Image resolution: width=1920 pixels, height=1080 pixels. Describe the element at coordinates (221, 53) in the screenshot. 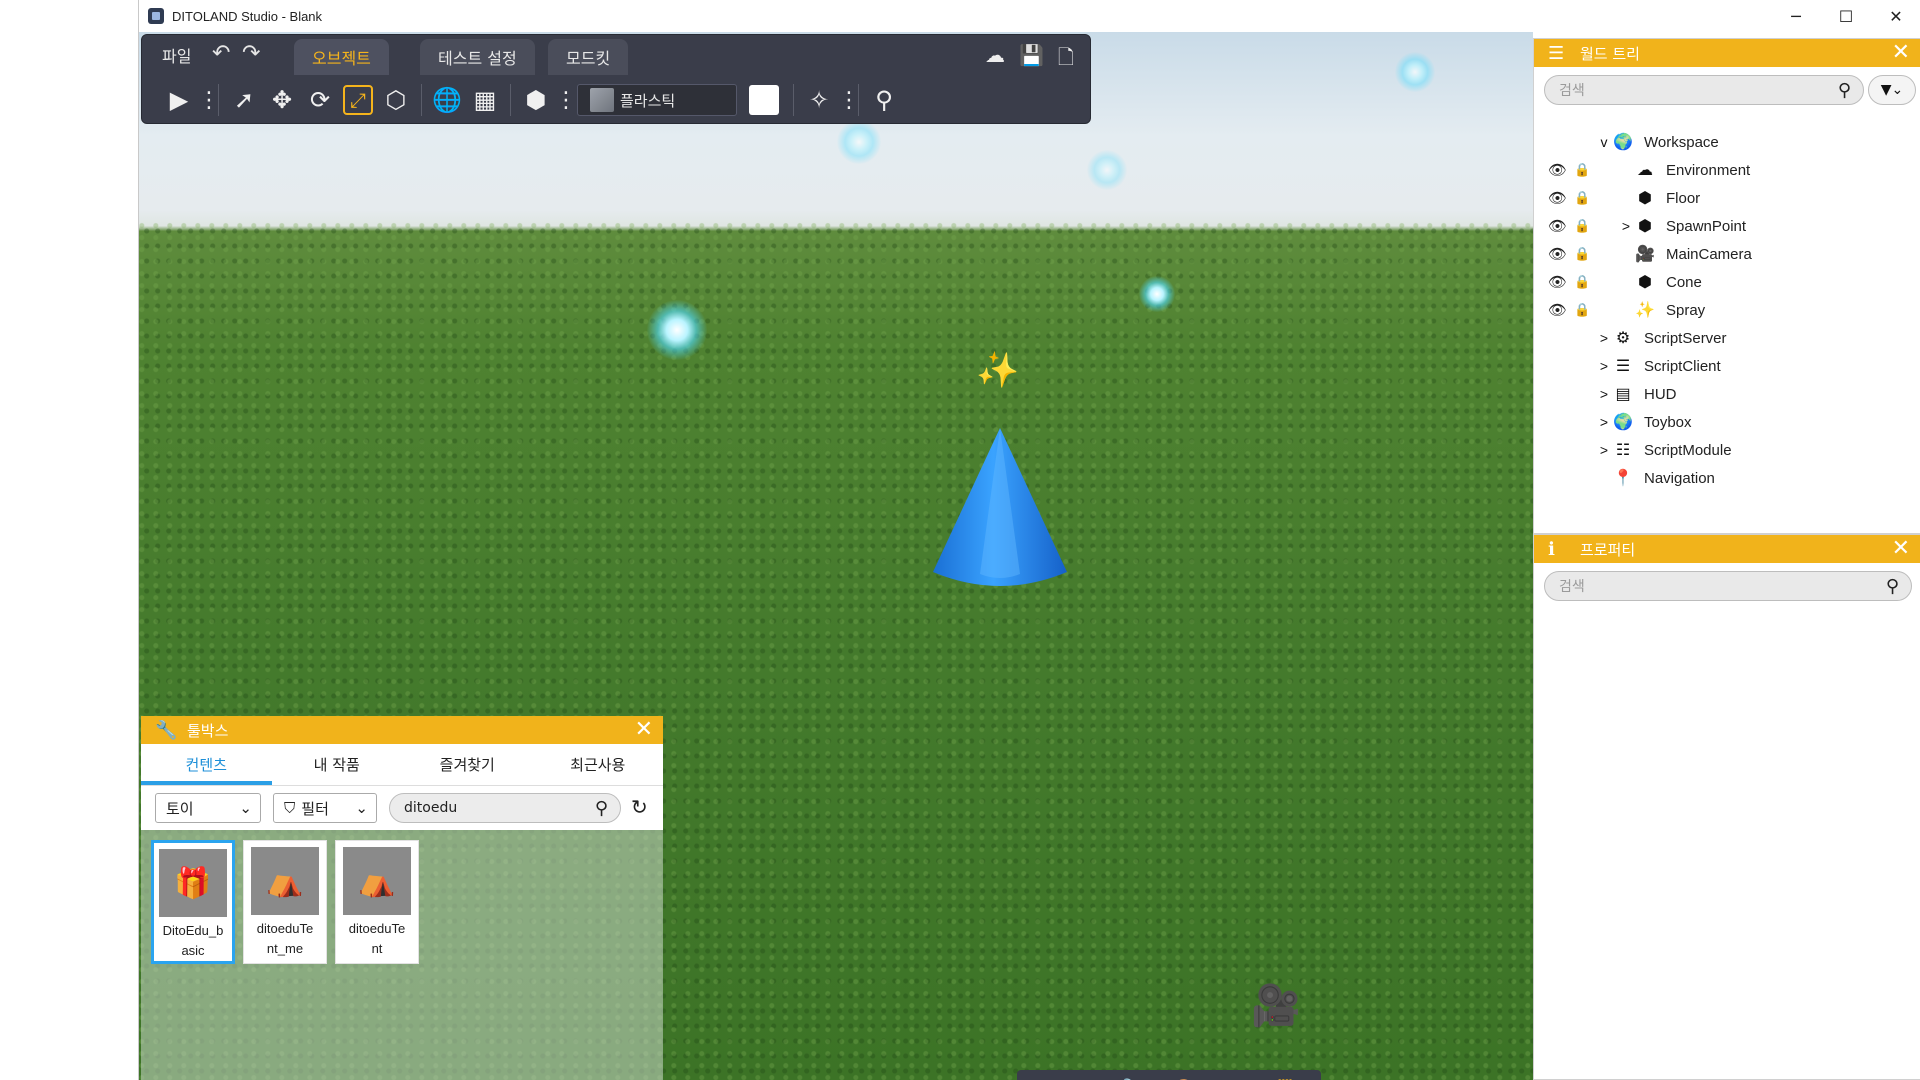

I see `undo-icon: ↶` at that location.